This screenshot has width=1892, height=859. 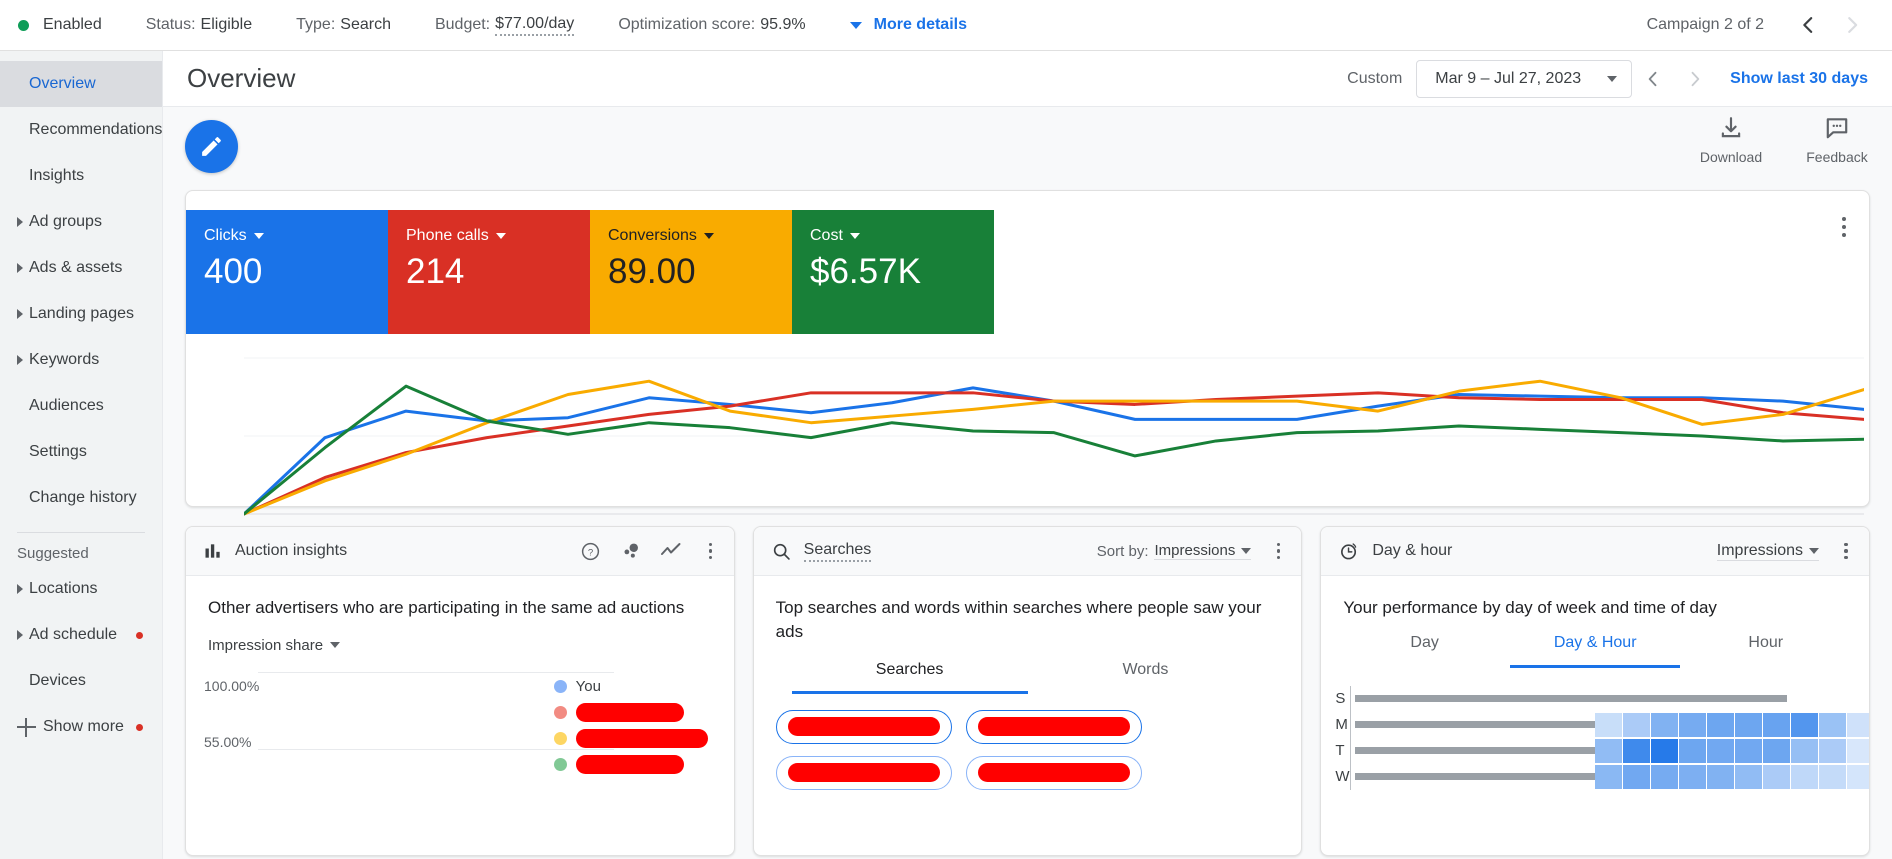 I want to click on sort-by-value-dropdown: Impressions, so click(x=1203, y=551).